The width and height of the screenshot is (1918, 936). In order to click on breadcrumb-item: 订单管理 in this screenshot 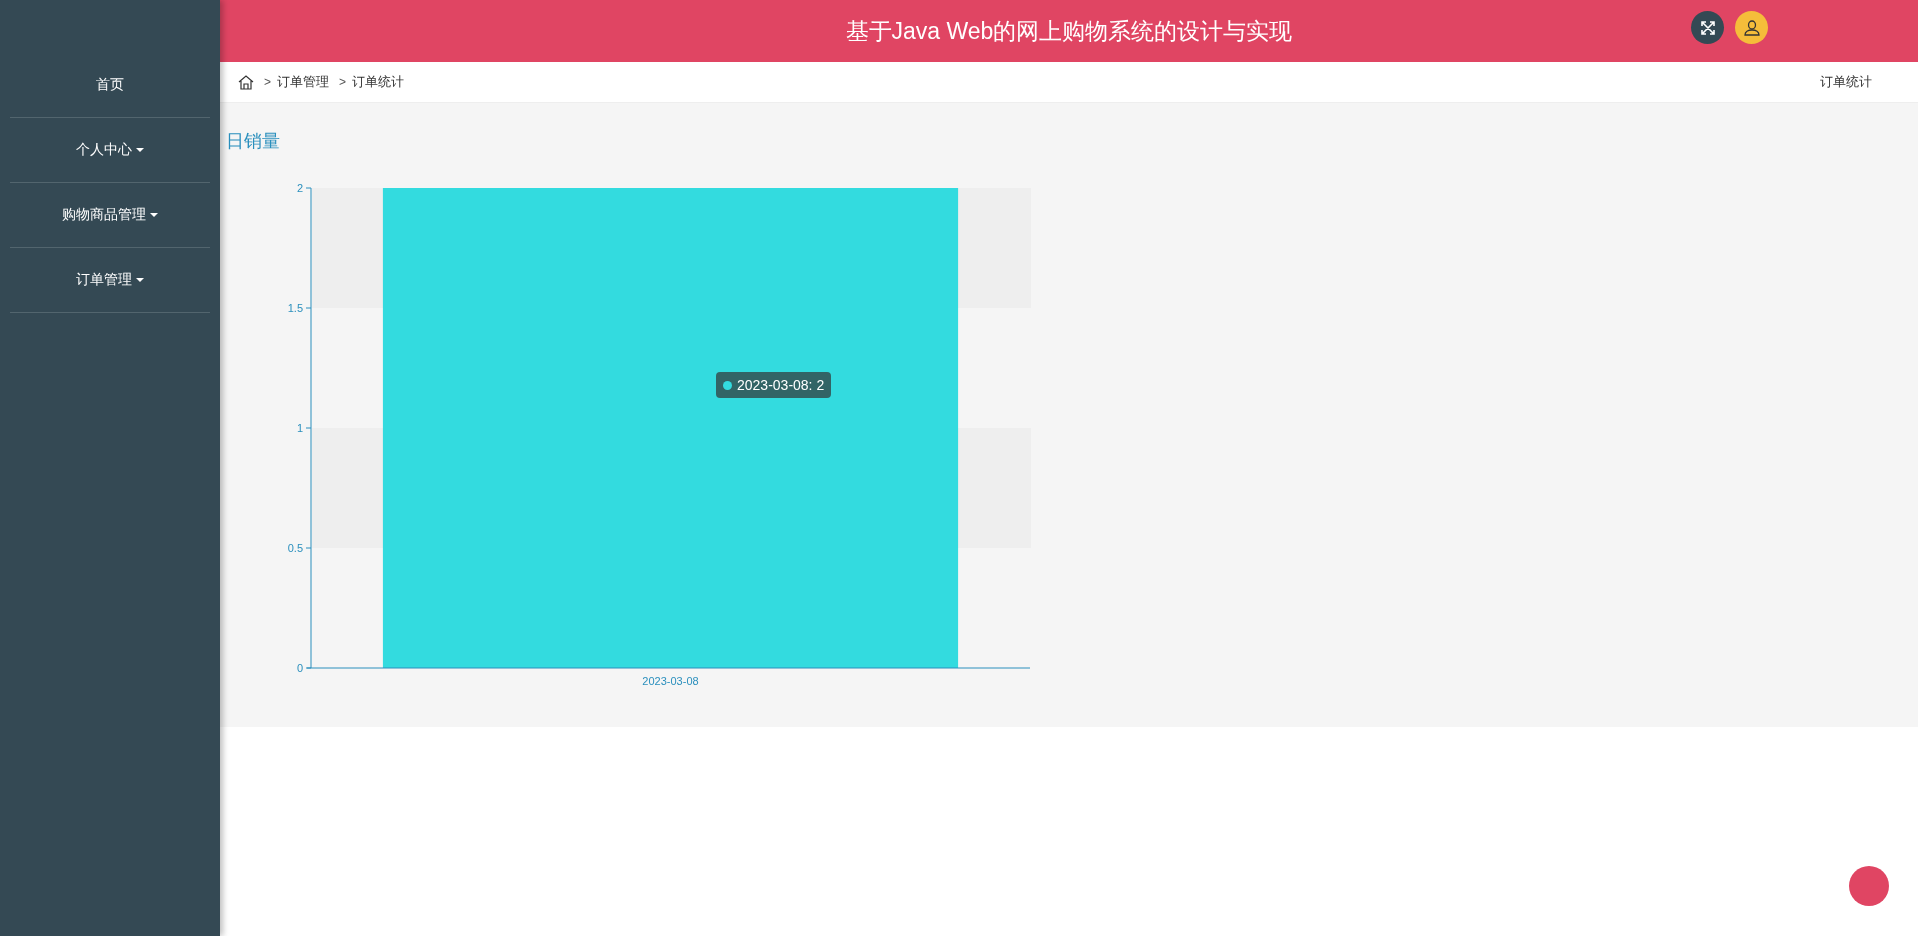, I will do `click(303, 82)`.